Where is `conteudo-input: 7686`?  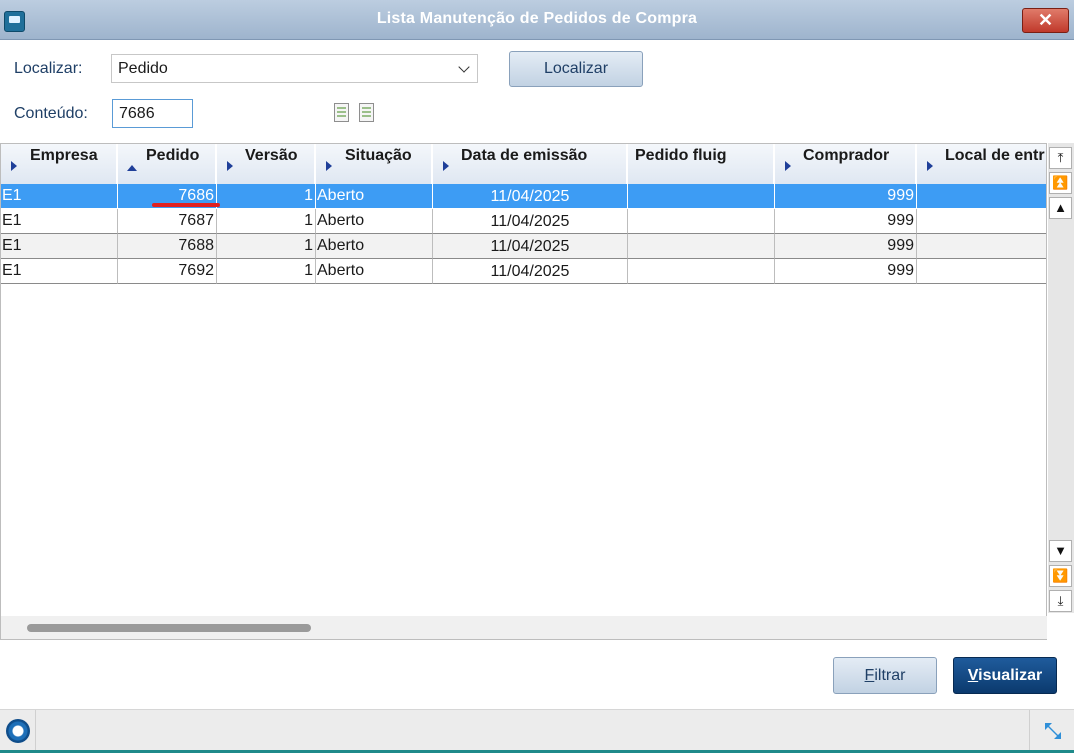 conteudo-input: 7686 is located at coordinates (152, 113).